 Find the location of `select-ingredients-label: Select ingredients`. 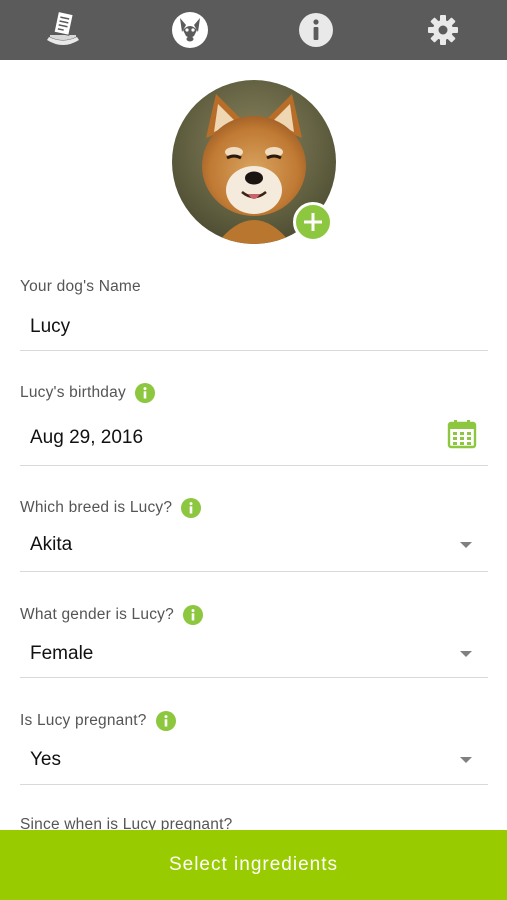

select-ingredients-label: Select ingredients is located at coordinates (253, 864).